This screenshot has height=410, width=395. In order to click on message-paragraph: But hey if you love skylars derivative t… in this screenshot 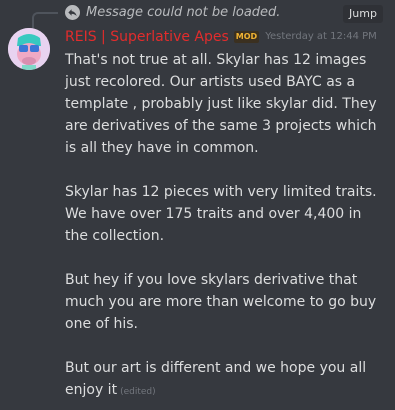, I will do `click(221, 302)`.